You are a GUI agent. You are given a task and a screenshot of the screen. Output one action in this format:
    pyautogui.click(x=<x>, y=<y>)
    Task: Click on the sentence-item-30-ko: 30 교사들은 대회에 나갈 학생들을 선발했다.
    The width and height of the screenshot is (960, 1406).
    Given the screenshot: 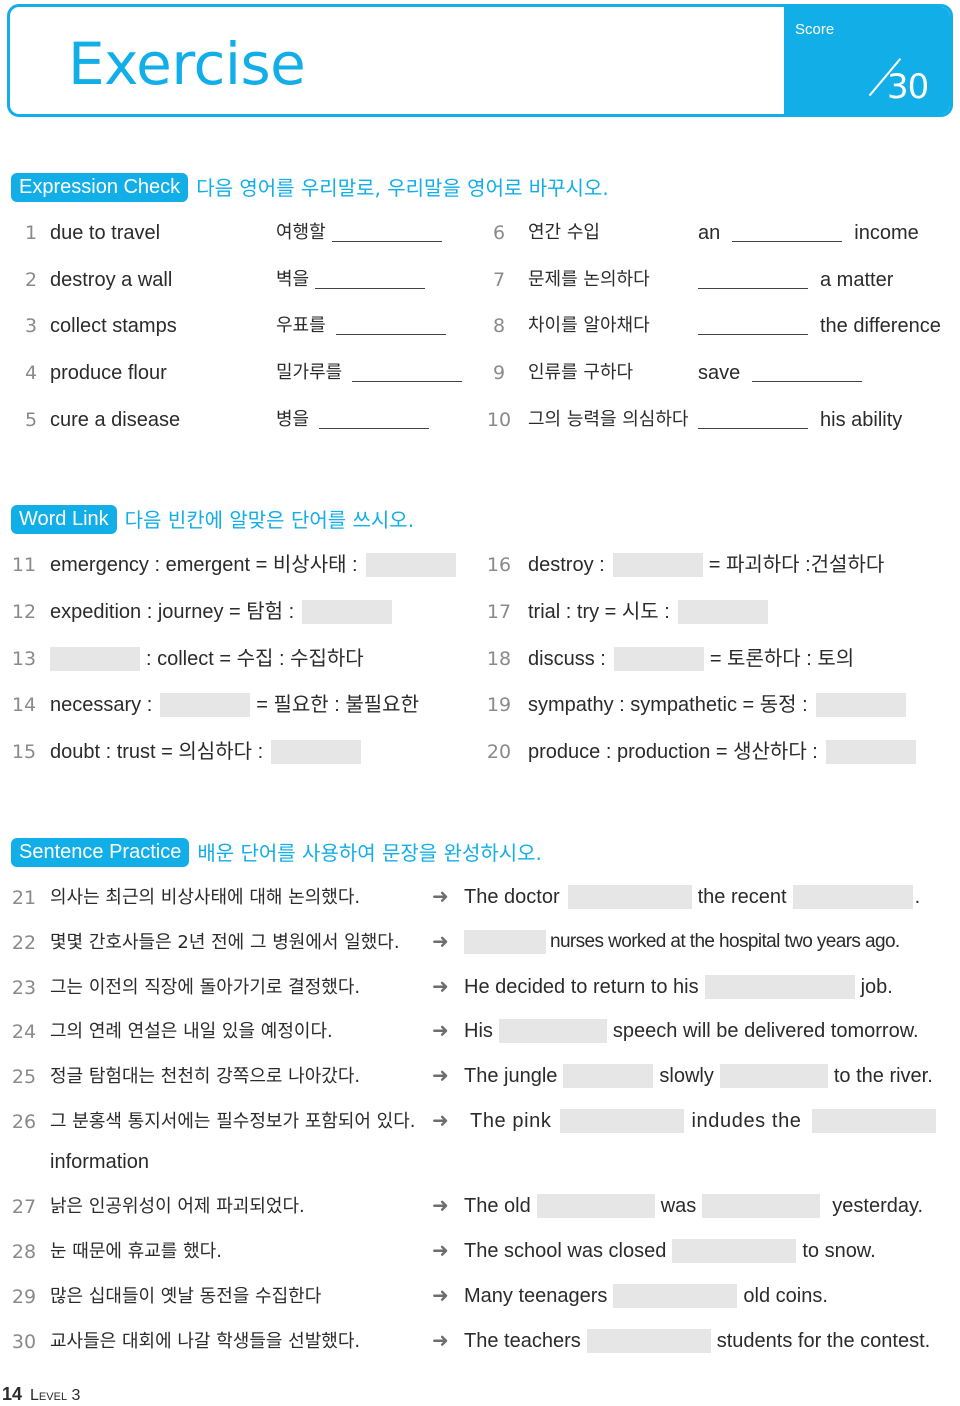 What is the action you would take?
    pyautogui.click(x=184, y=1342)
    